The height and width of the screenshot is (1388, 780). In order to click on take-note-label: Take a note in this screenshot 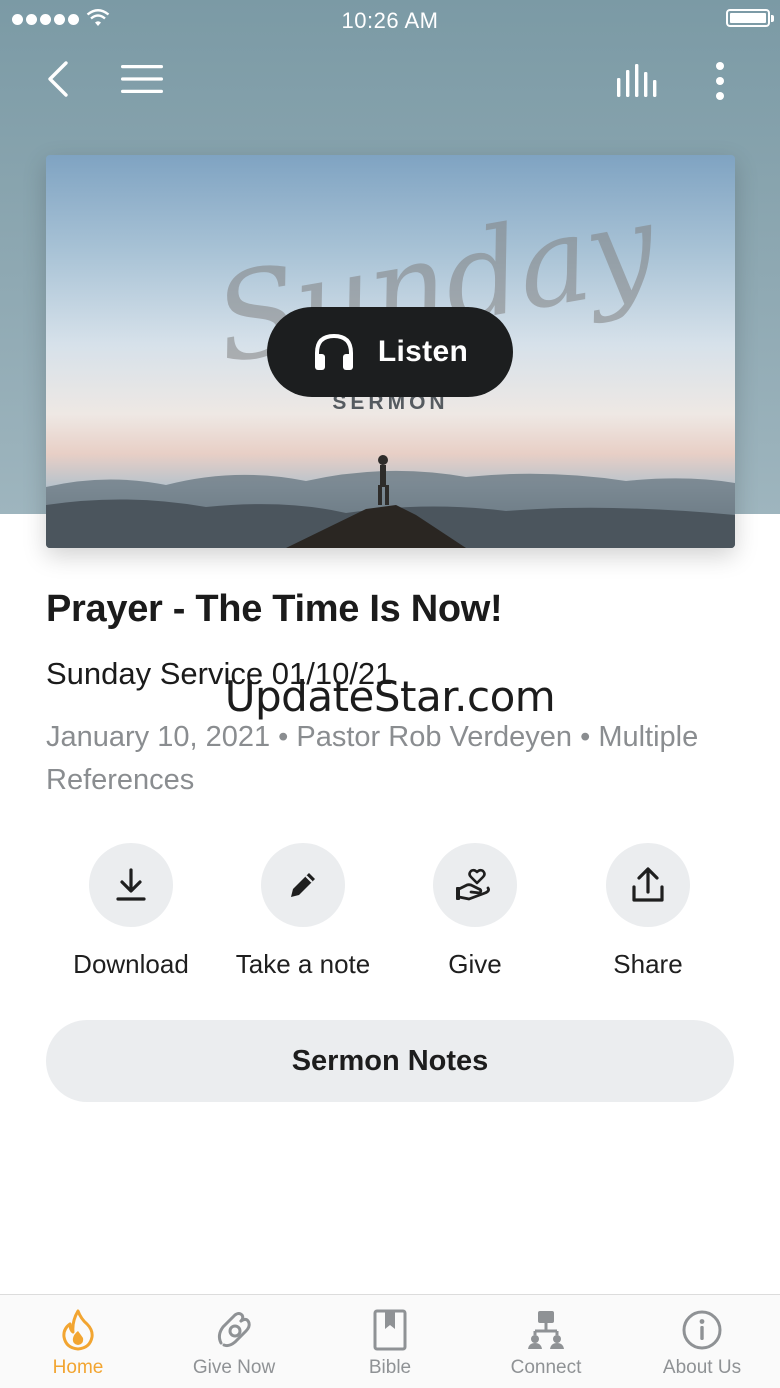, I will do `click(303, 964)`.